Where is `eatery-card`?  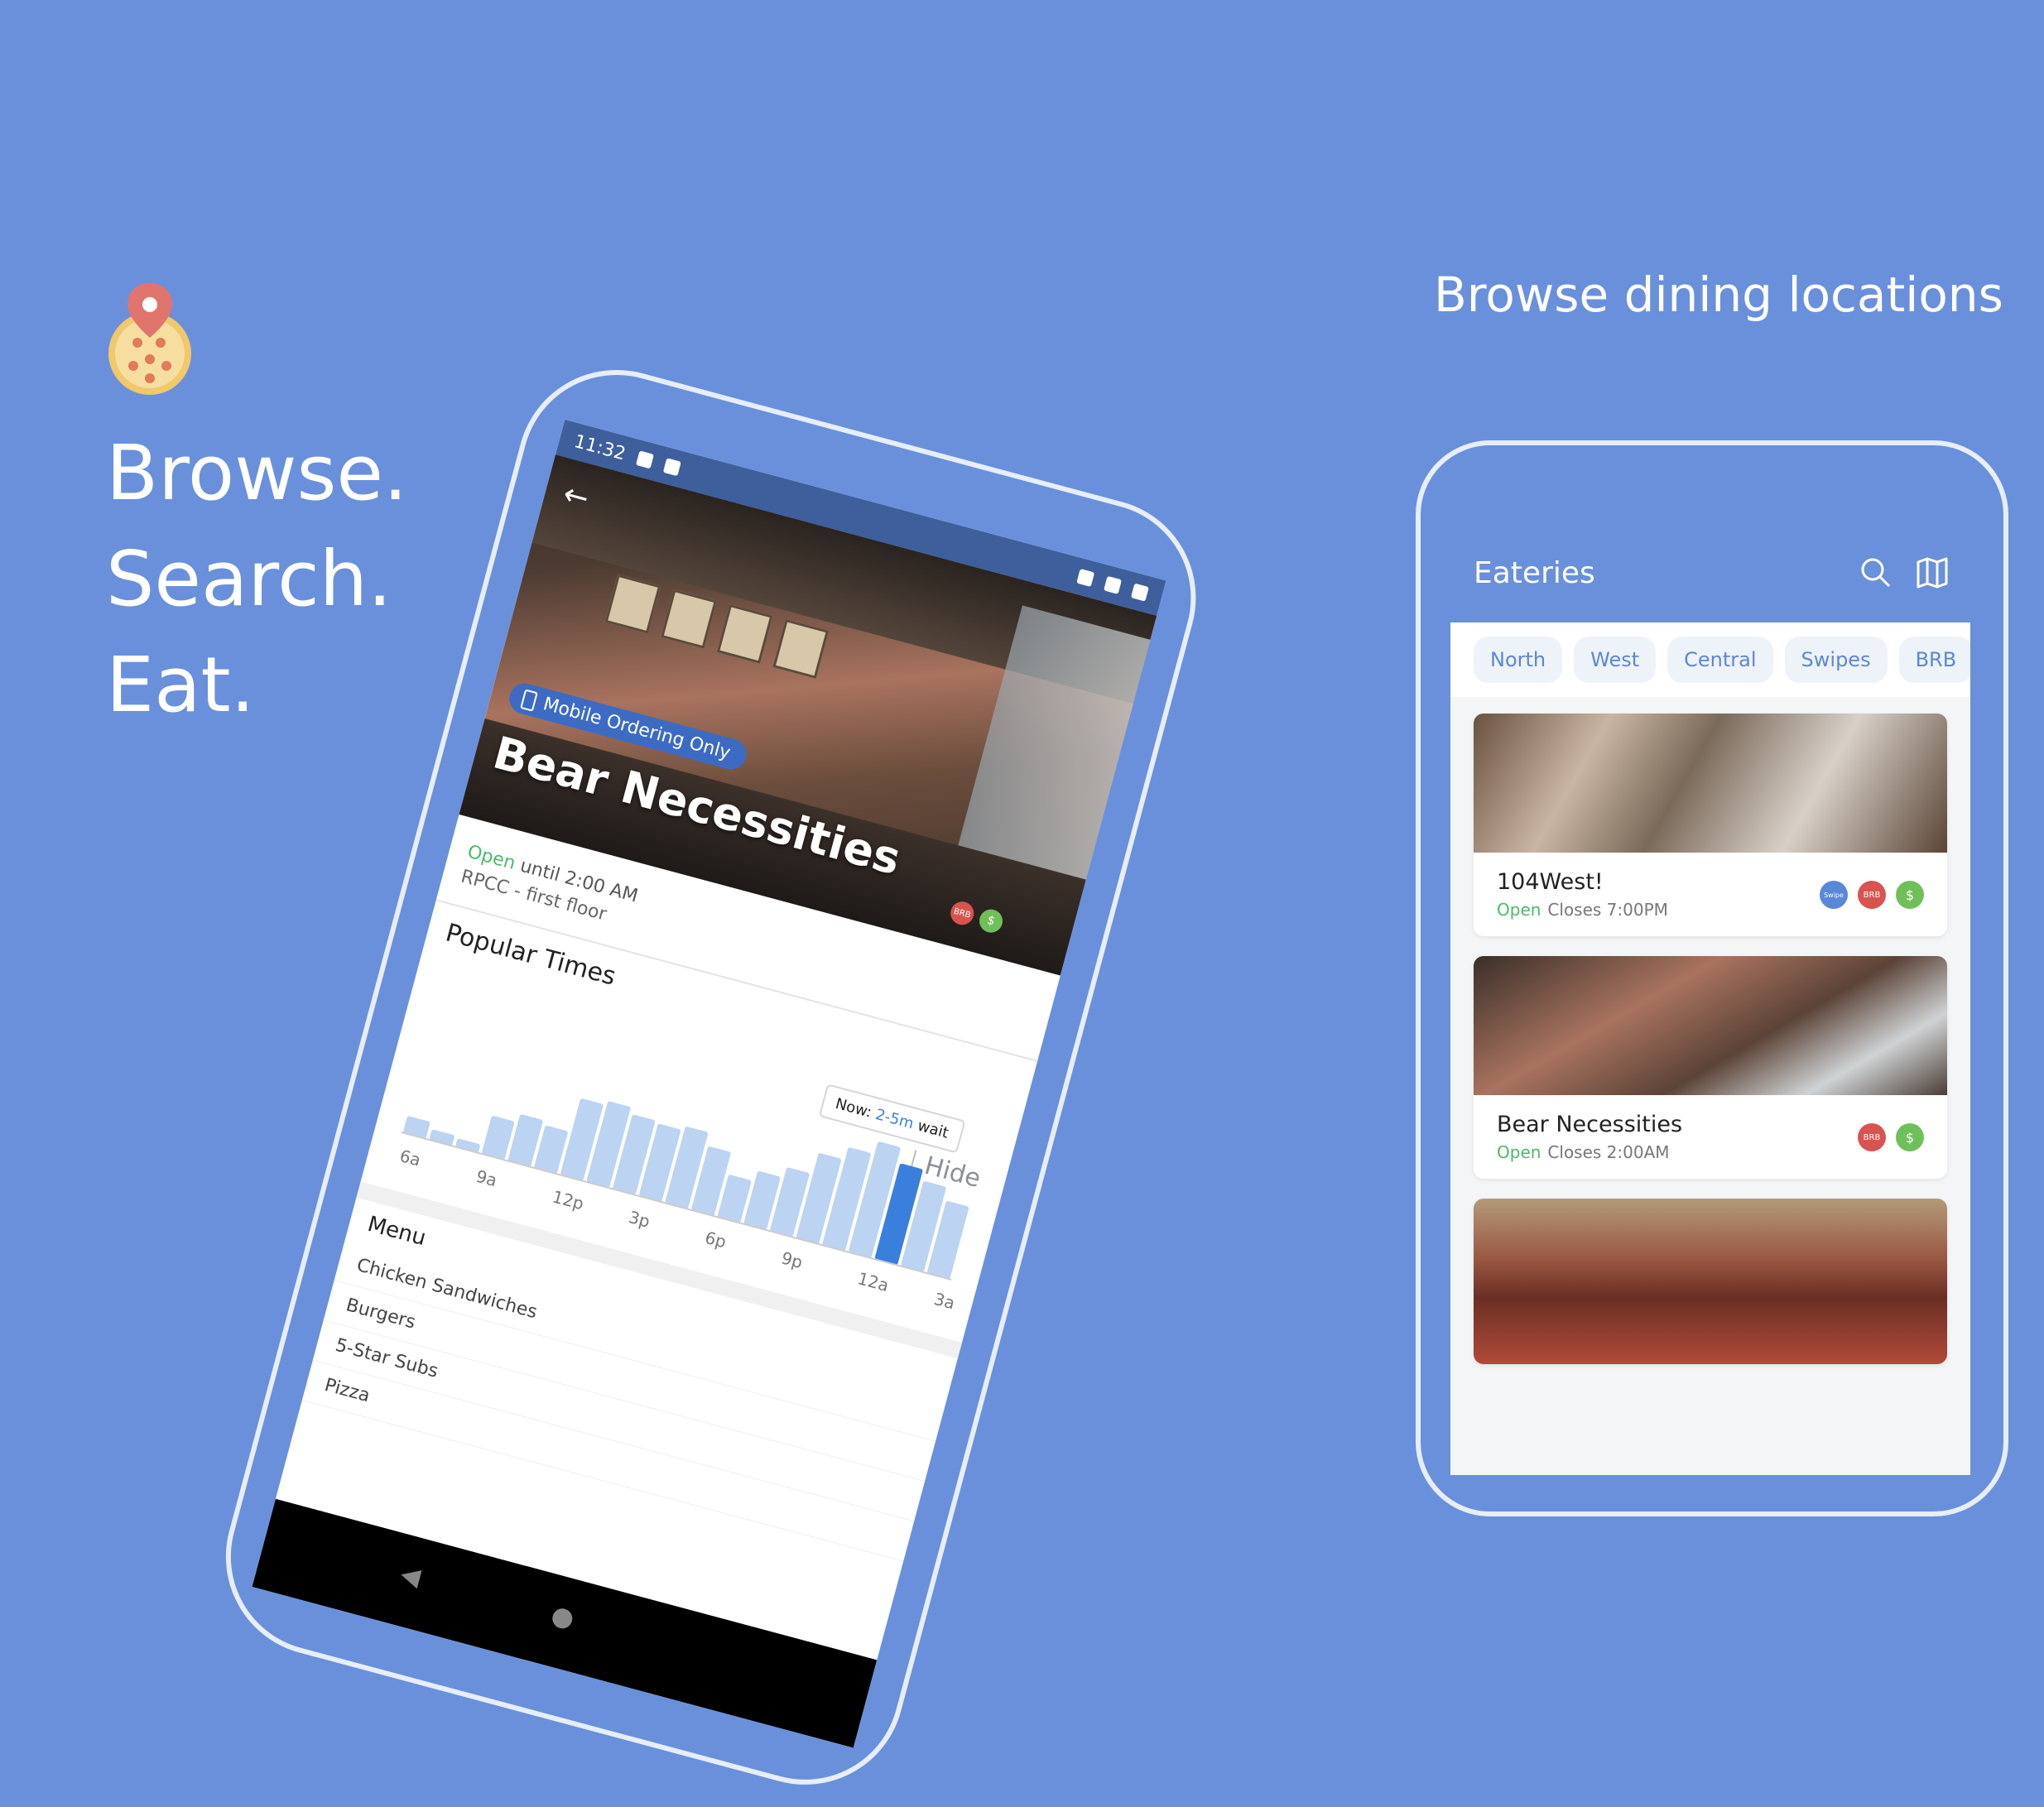
eatery-card is located at coordinates (1710, 1281).